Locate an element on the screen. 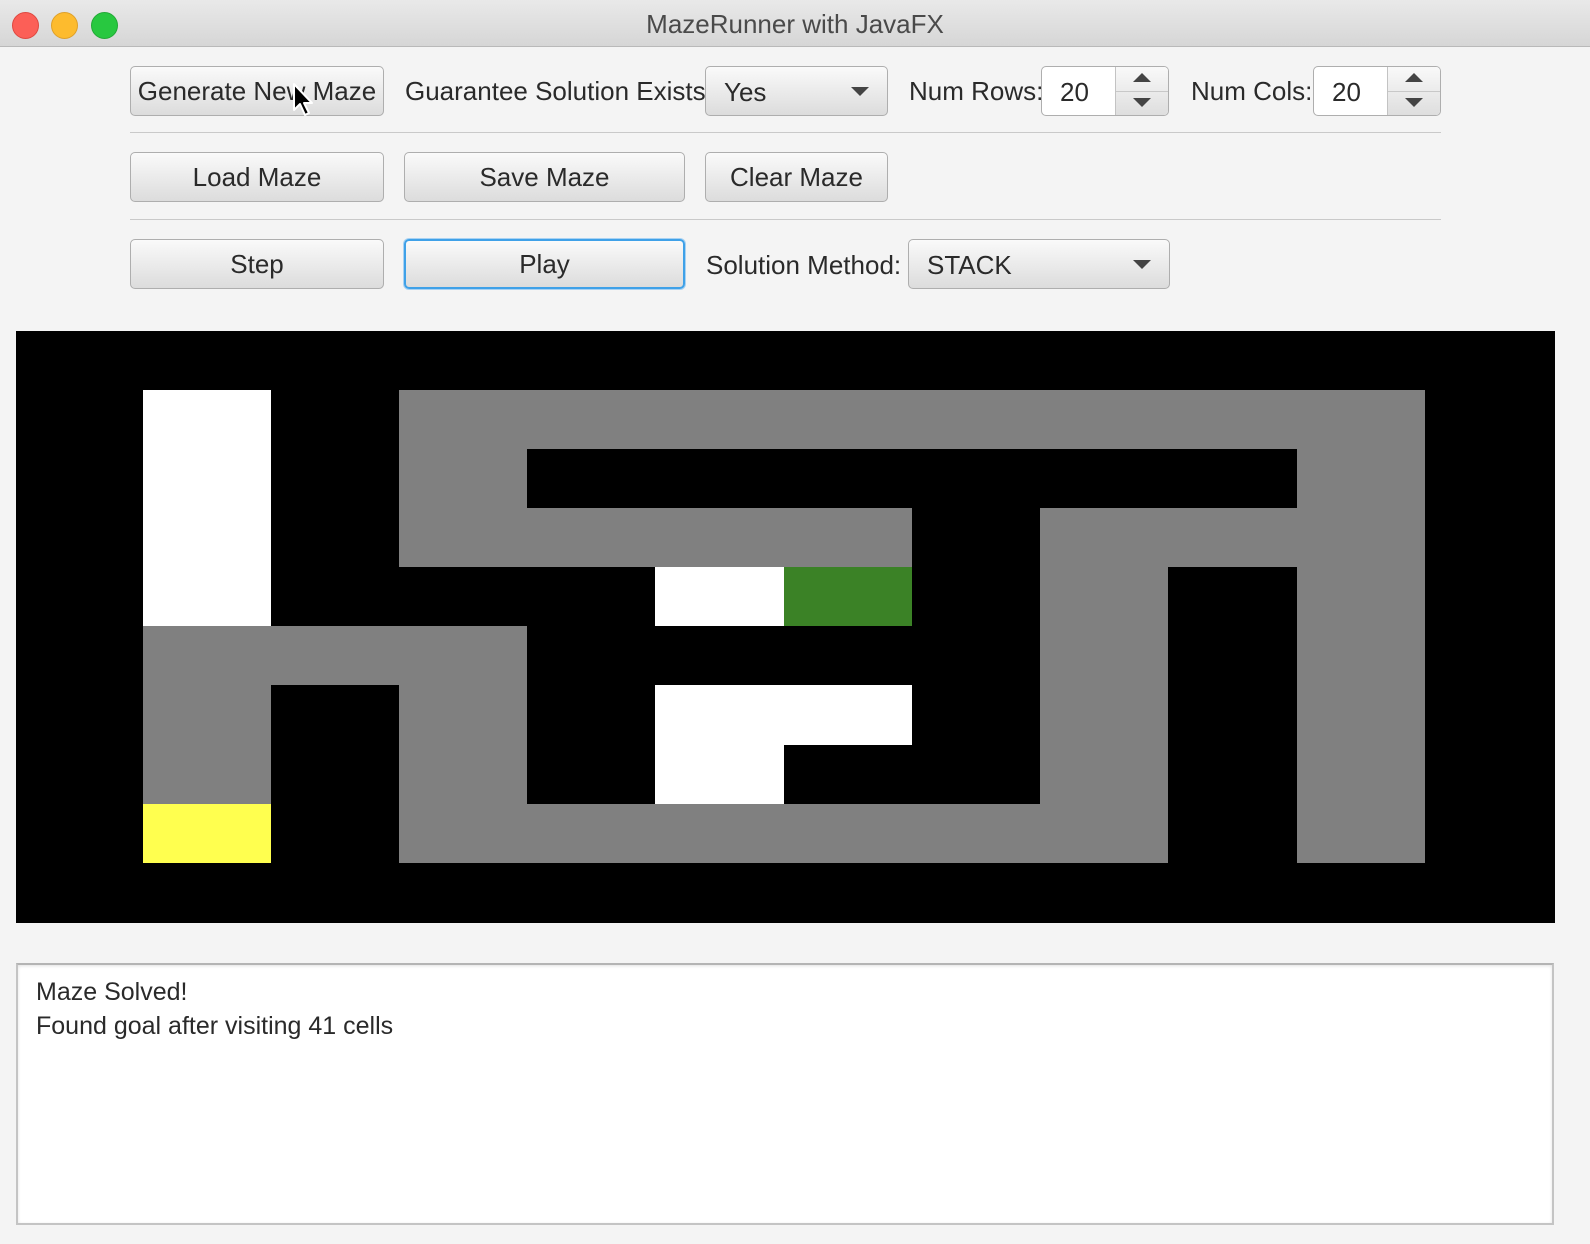  num-cols-label: Num Cols: is located at coordinates (1252, 91).